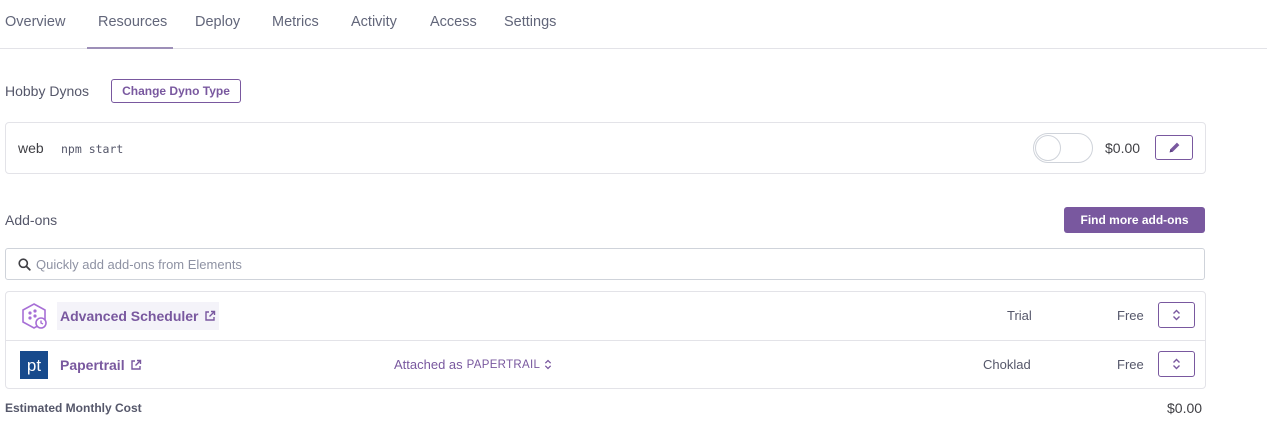  What do you see at coordinates (129, 316) in the screenshot?
I see `addon-name: Advanced Scheduler` at bounding box center [129, 316].